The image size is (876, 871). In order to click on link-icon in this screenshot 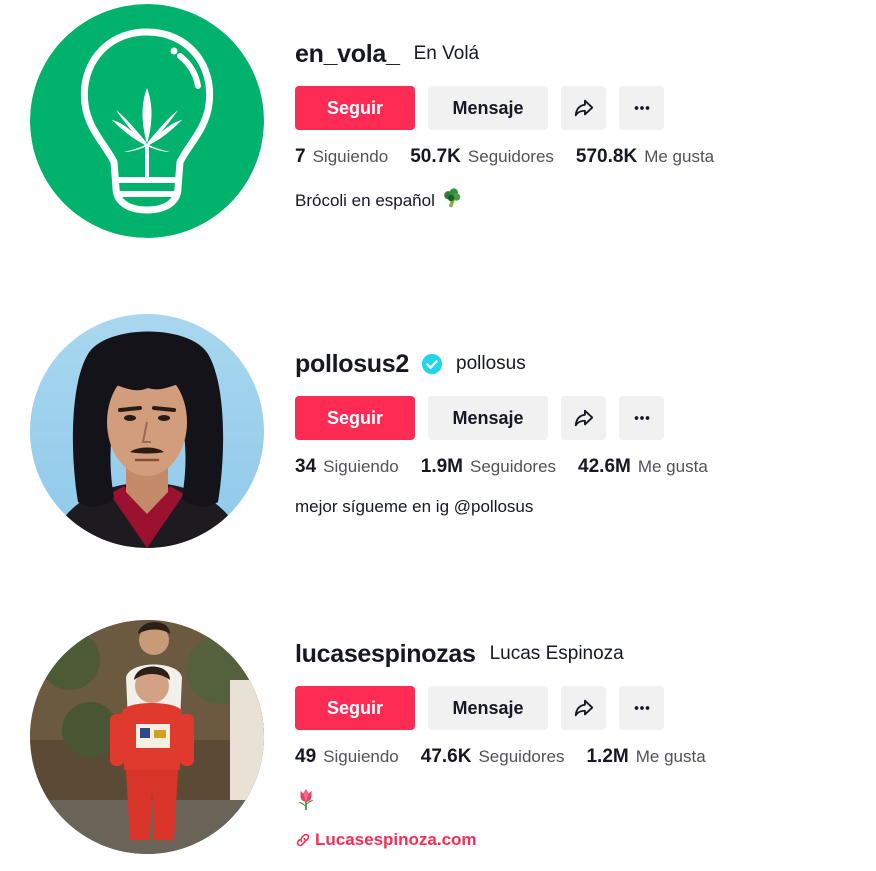, I will do `click(303, 840)`.